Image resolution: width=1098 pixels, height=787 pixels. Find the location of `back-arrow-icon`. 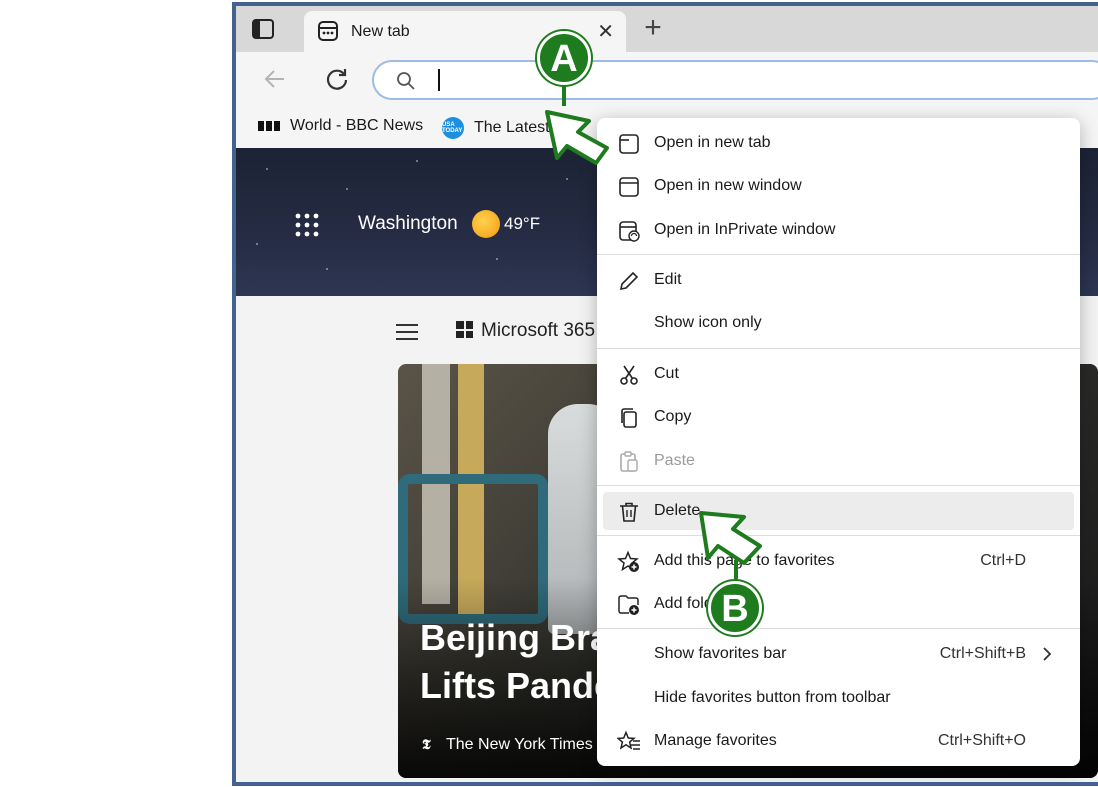

back-arrow-icon is located at coordinates (275, 79).